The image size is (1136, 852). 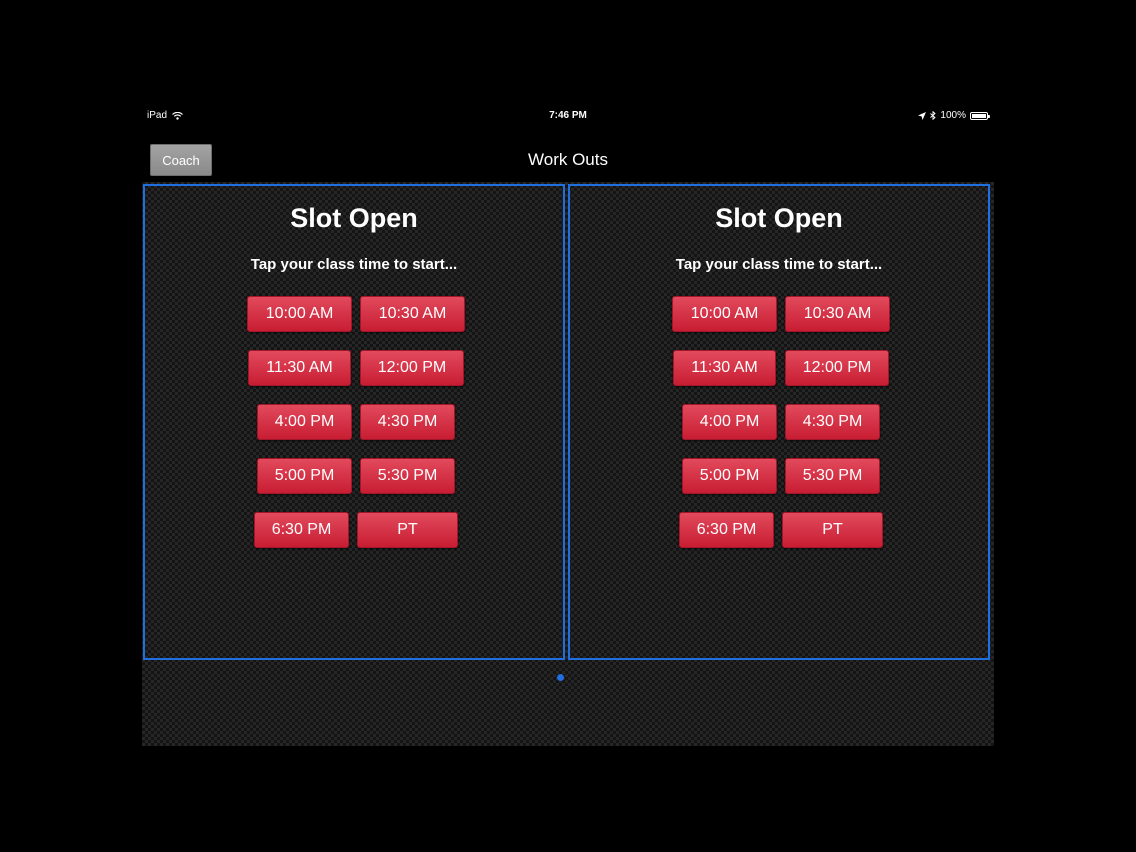 I want to click on status-right: 100%, so click(x=954, y=115).